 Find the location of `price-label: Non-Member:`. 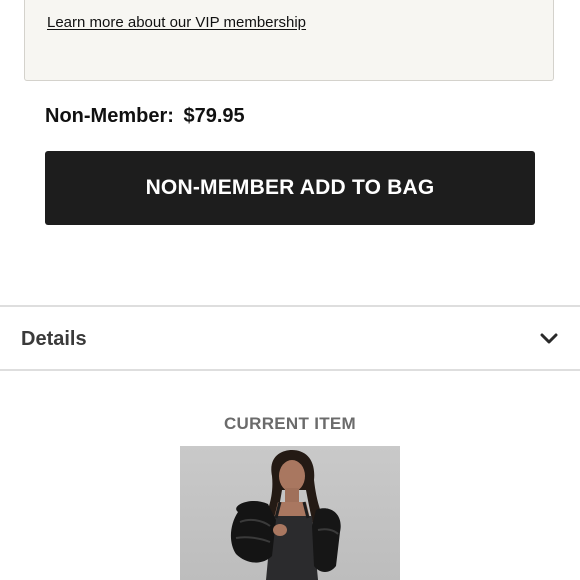

price-label: Non-Member: is located at coordinates (109, 116).